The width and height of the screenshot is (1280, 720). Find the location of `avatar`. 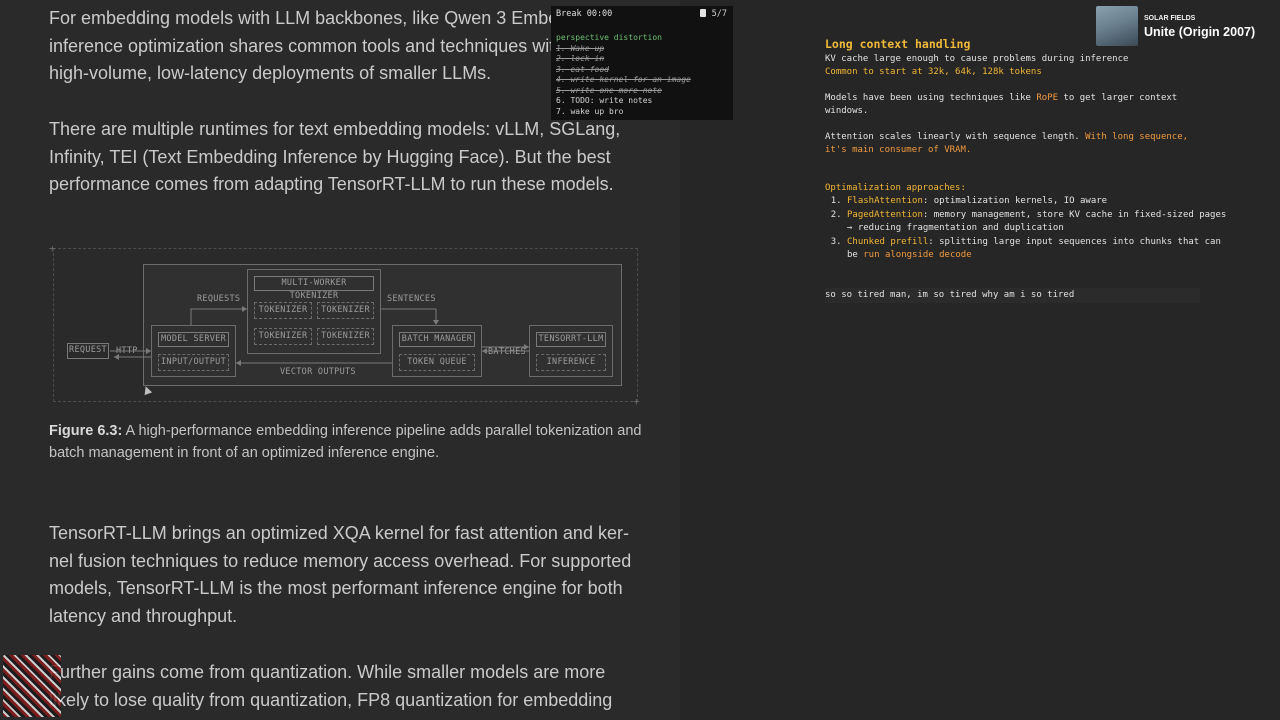

avatar is located at coordinates (32, 686).